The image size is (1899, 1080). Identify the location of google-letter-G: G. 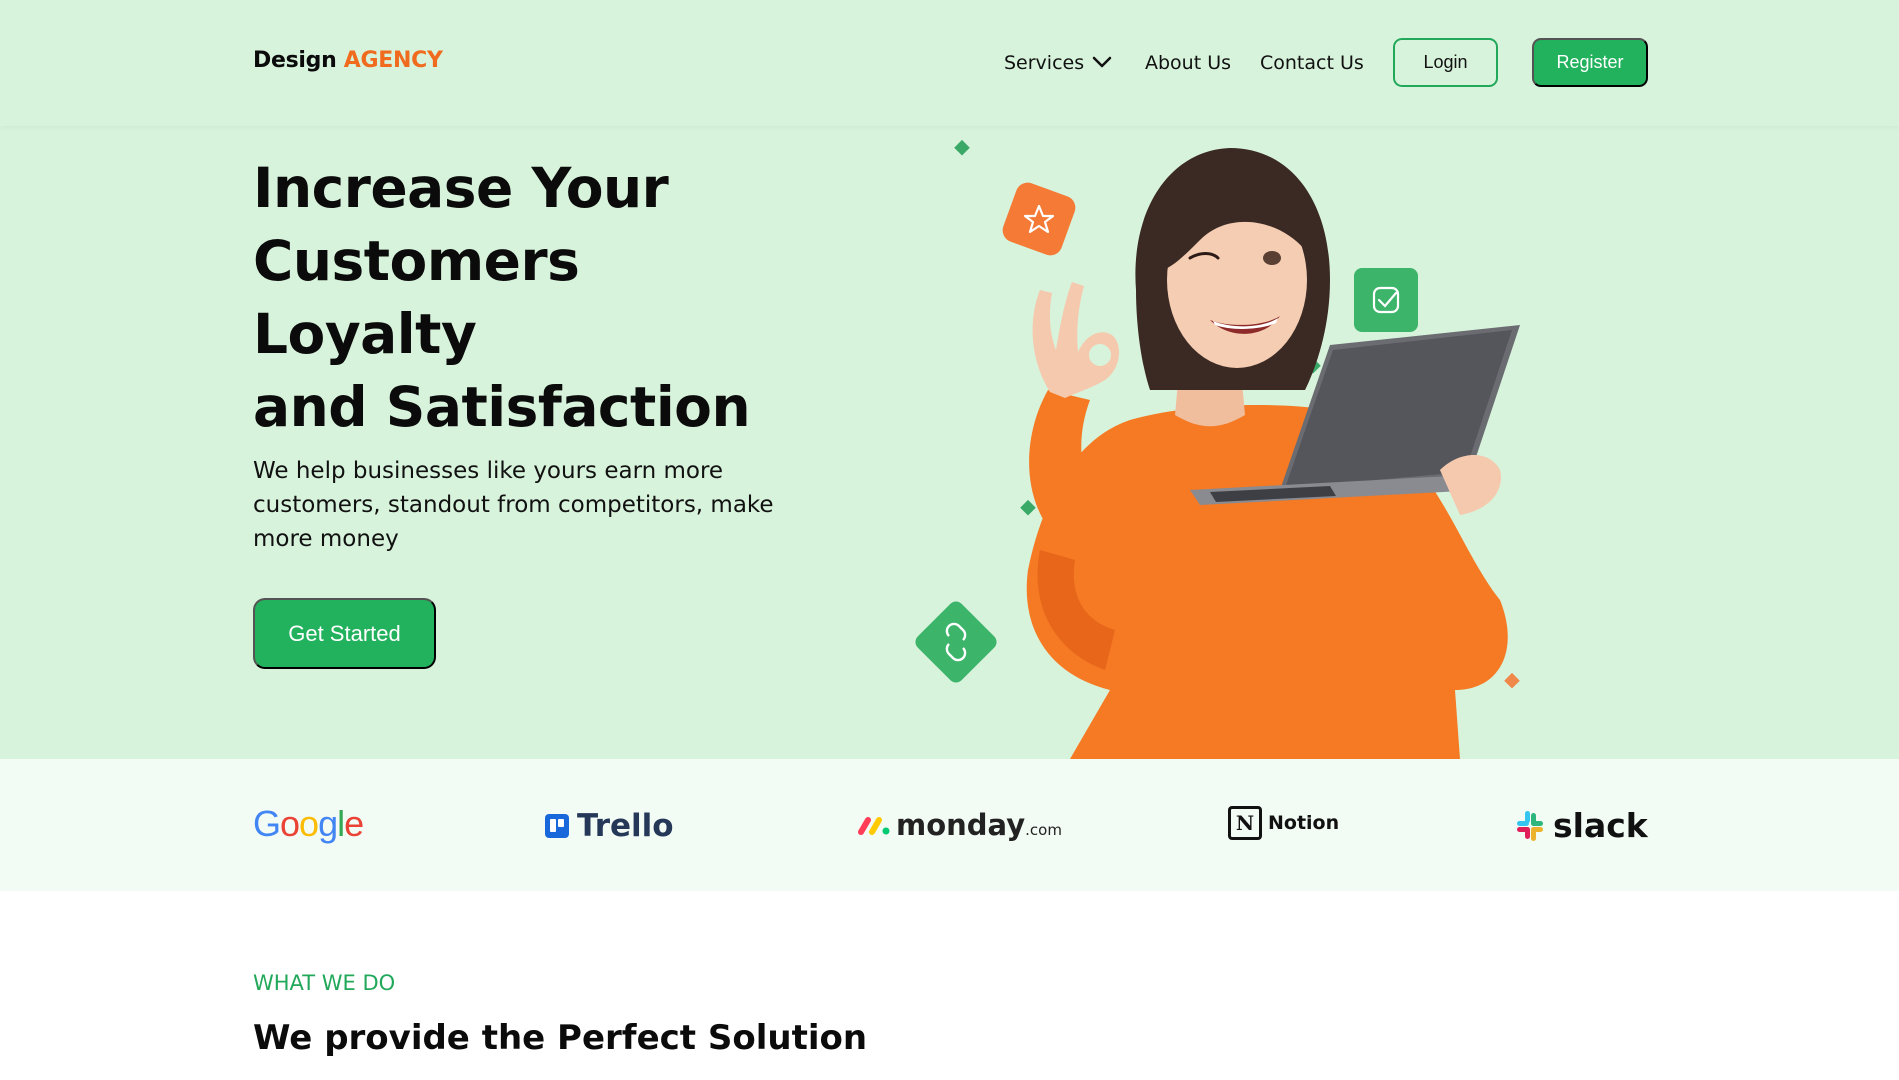
(267, 823).